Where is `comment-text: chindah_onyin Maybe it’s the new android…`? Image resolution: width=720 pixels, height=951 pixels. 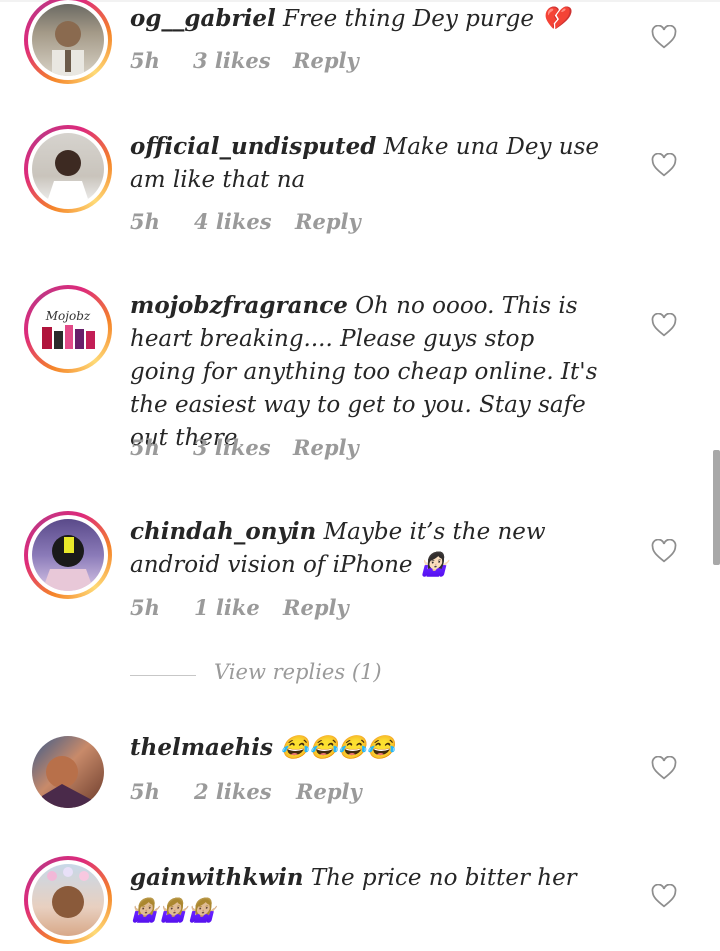
comment-text: chindah_onyin Maybe it’s the new android… is located at coordinates (370, 548).